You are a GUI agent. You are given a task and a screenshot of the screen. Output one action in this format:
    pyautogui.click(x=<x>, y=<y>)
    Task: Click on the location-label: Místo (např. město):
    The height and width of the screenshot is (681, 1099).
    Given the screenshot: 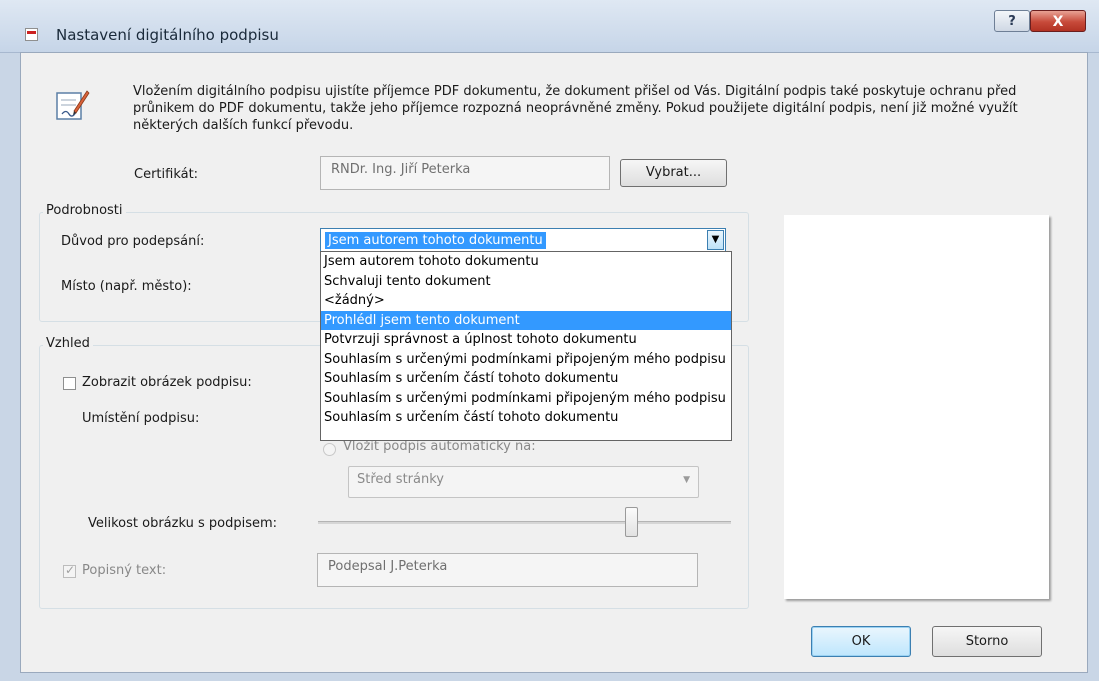 What is the action you would take?
    pyautogui.click(x=126, y=286)
    